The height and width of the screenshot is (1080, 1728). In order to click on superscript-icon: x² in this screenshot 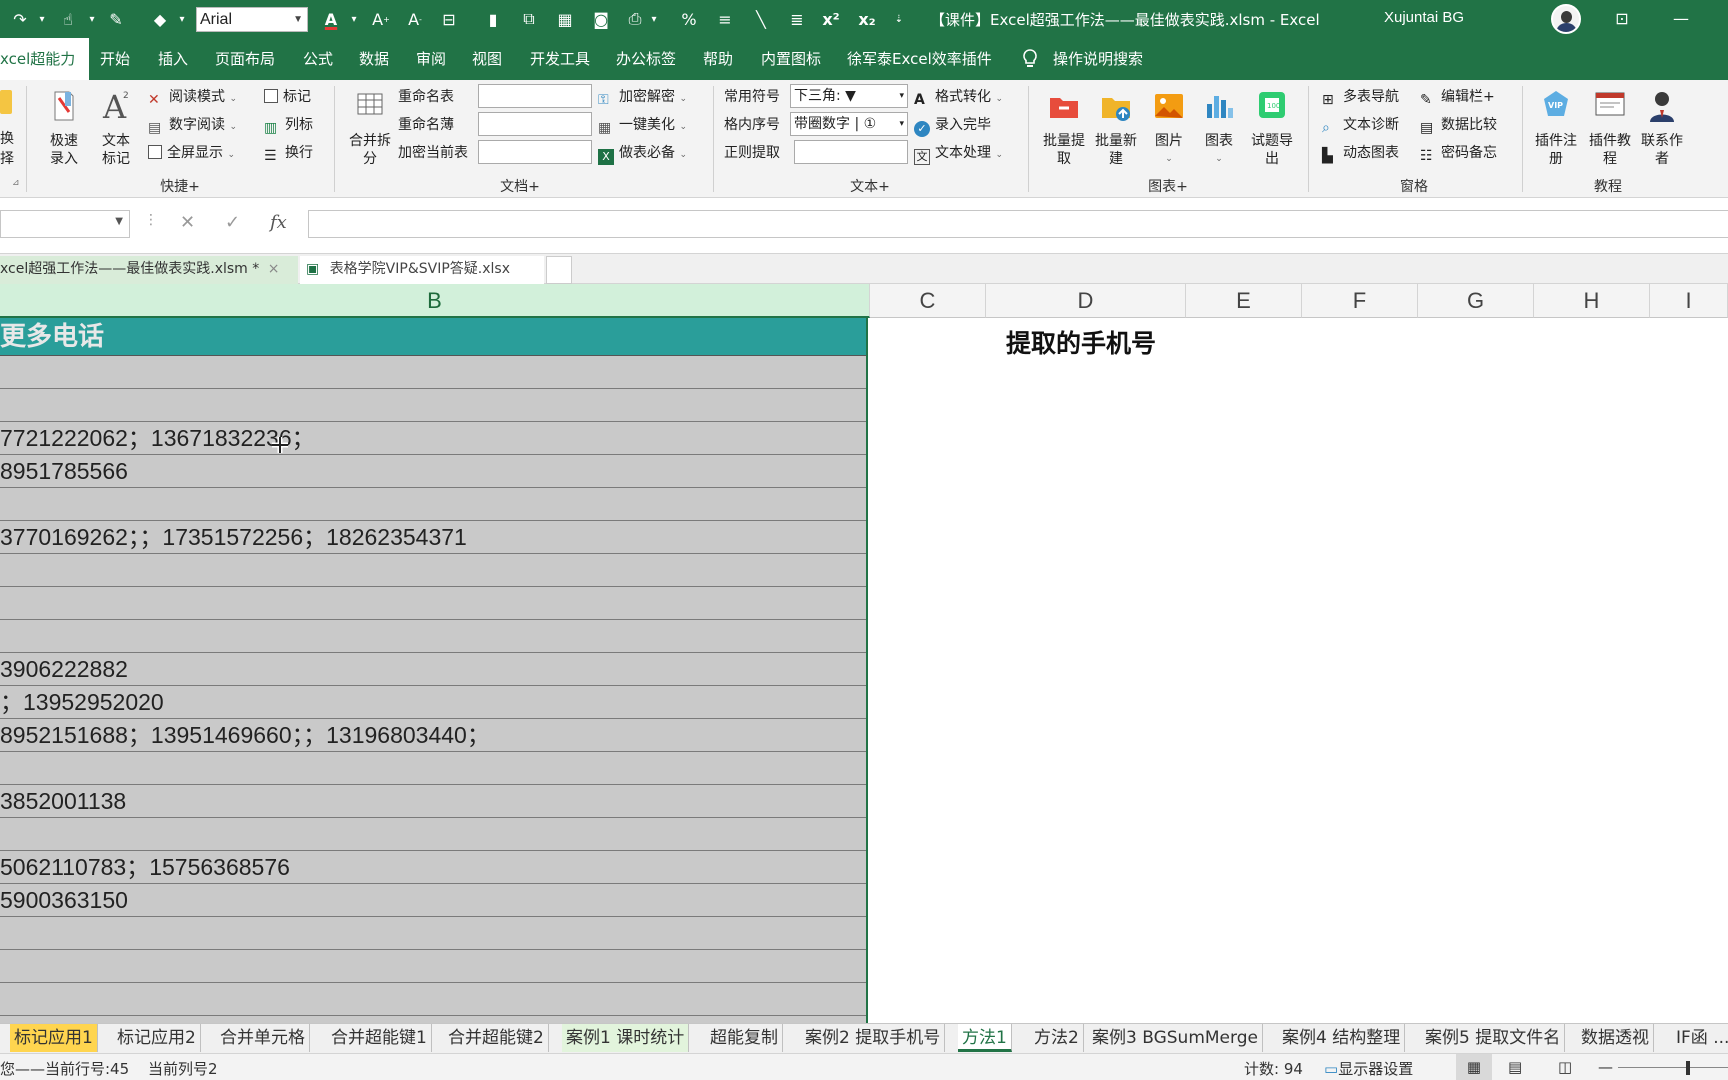, I will do `click(831, 19)`.